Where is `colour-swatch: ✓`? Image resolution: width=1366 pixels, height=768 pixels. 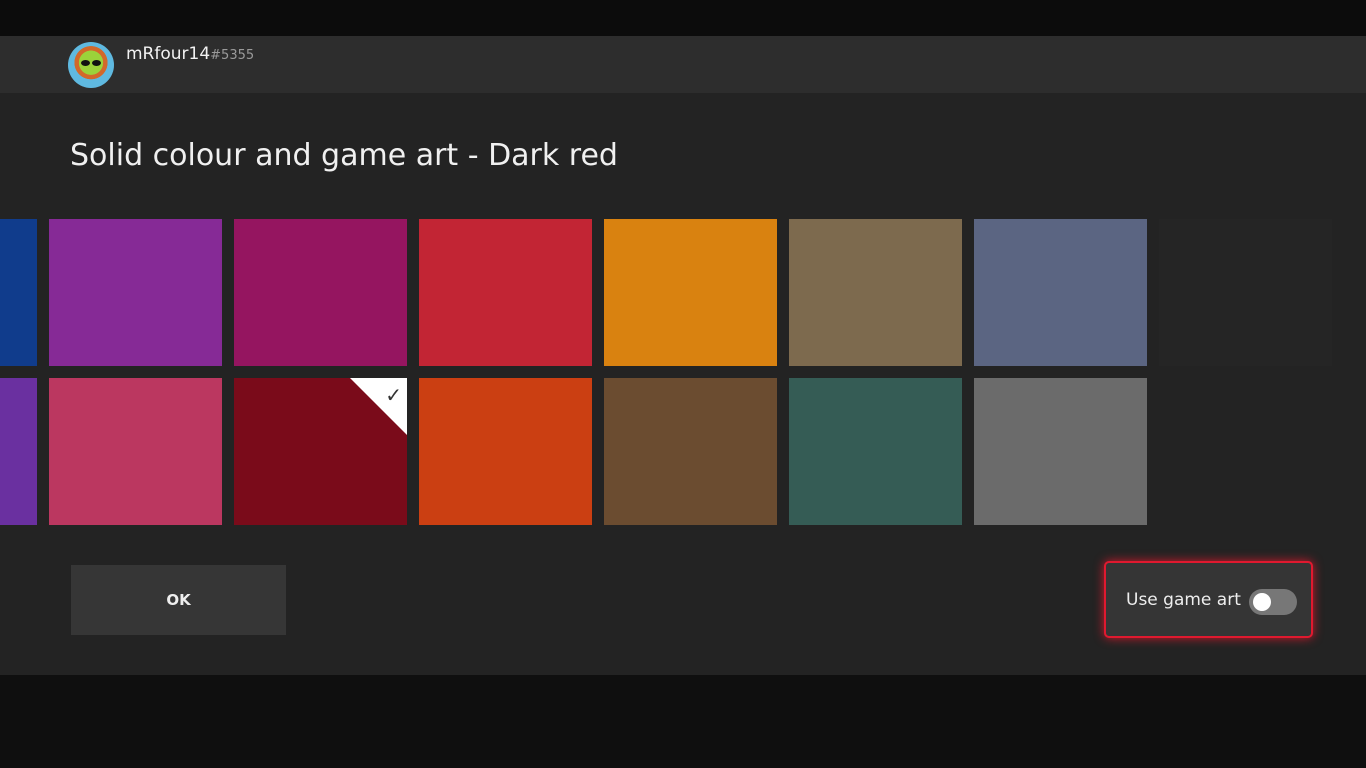
colour-swatch: ✓ is located at coordinates (320, 451).